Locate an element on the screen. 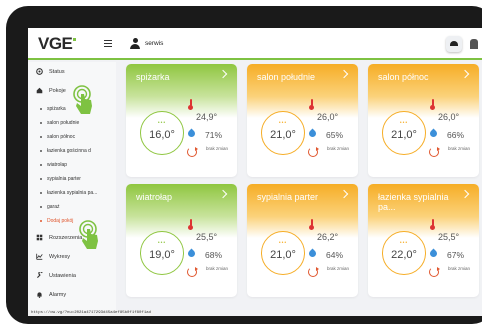 The width and height of the screenshot is (482, 327). current-temperature: 24,9° is located at coordinates (207, 117).